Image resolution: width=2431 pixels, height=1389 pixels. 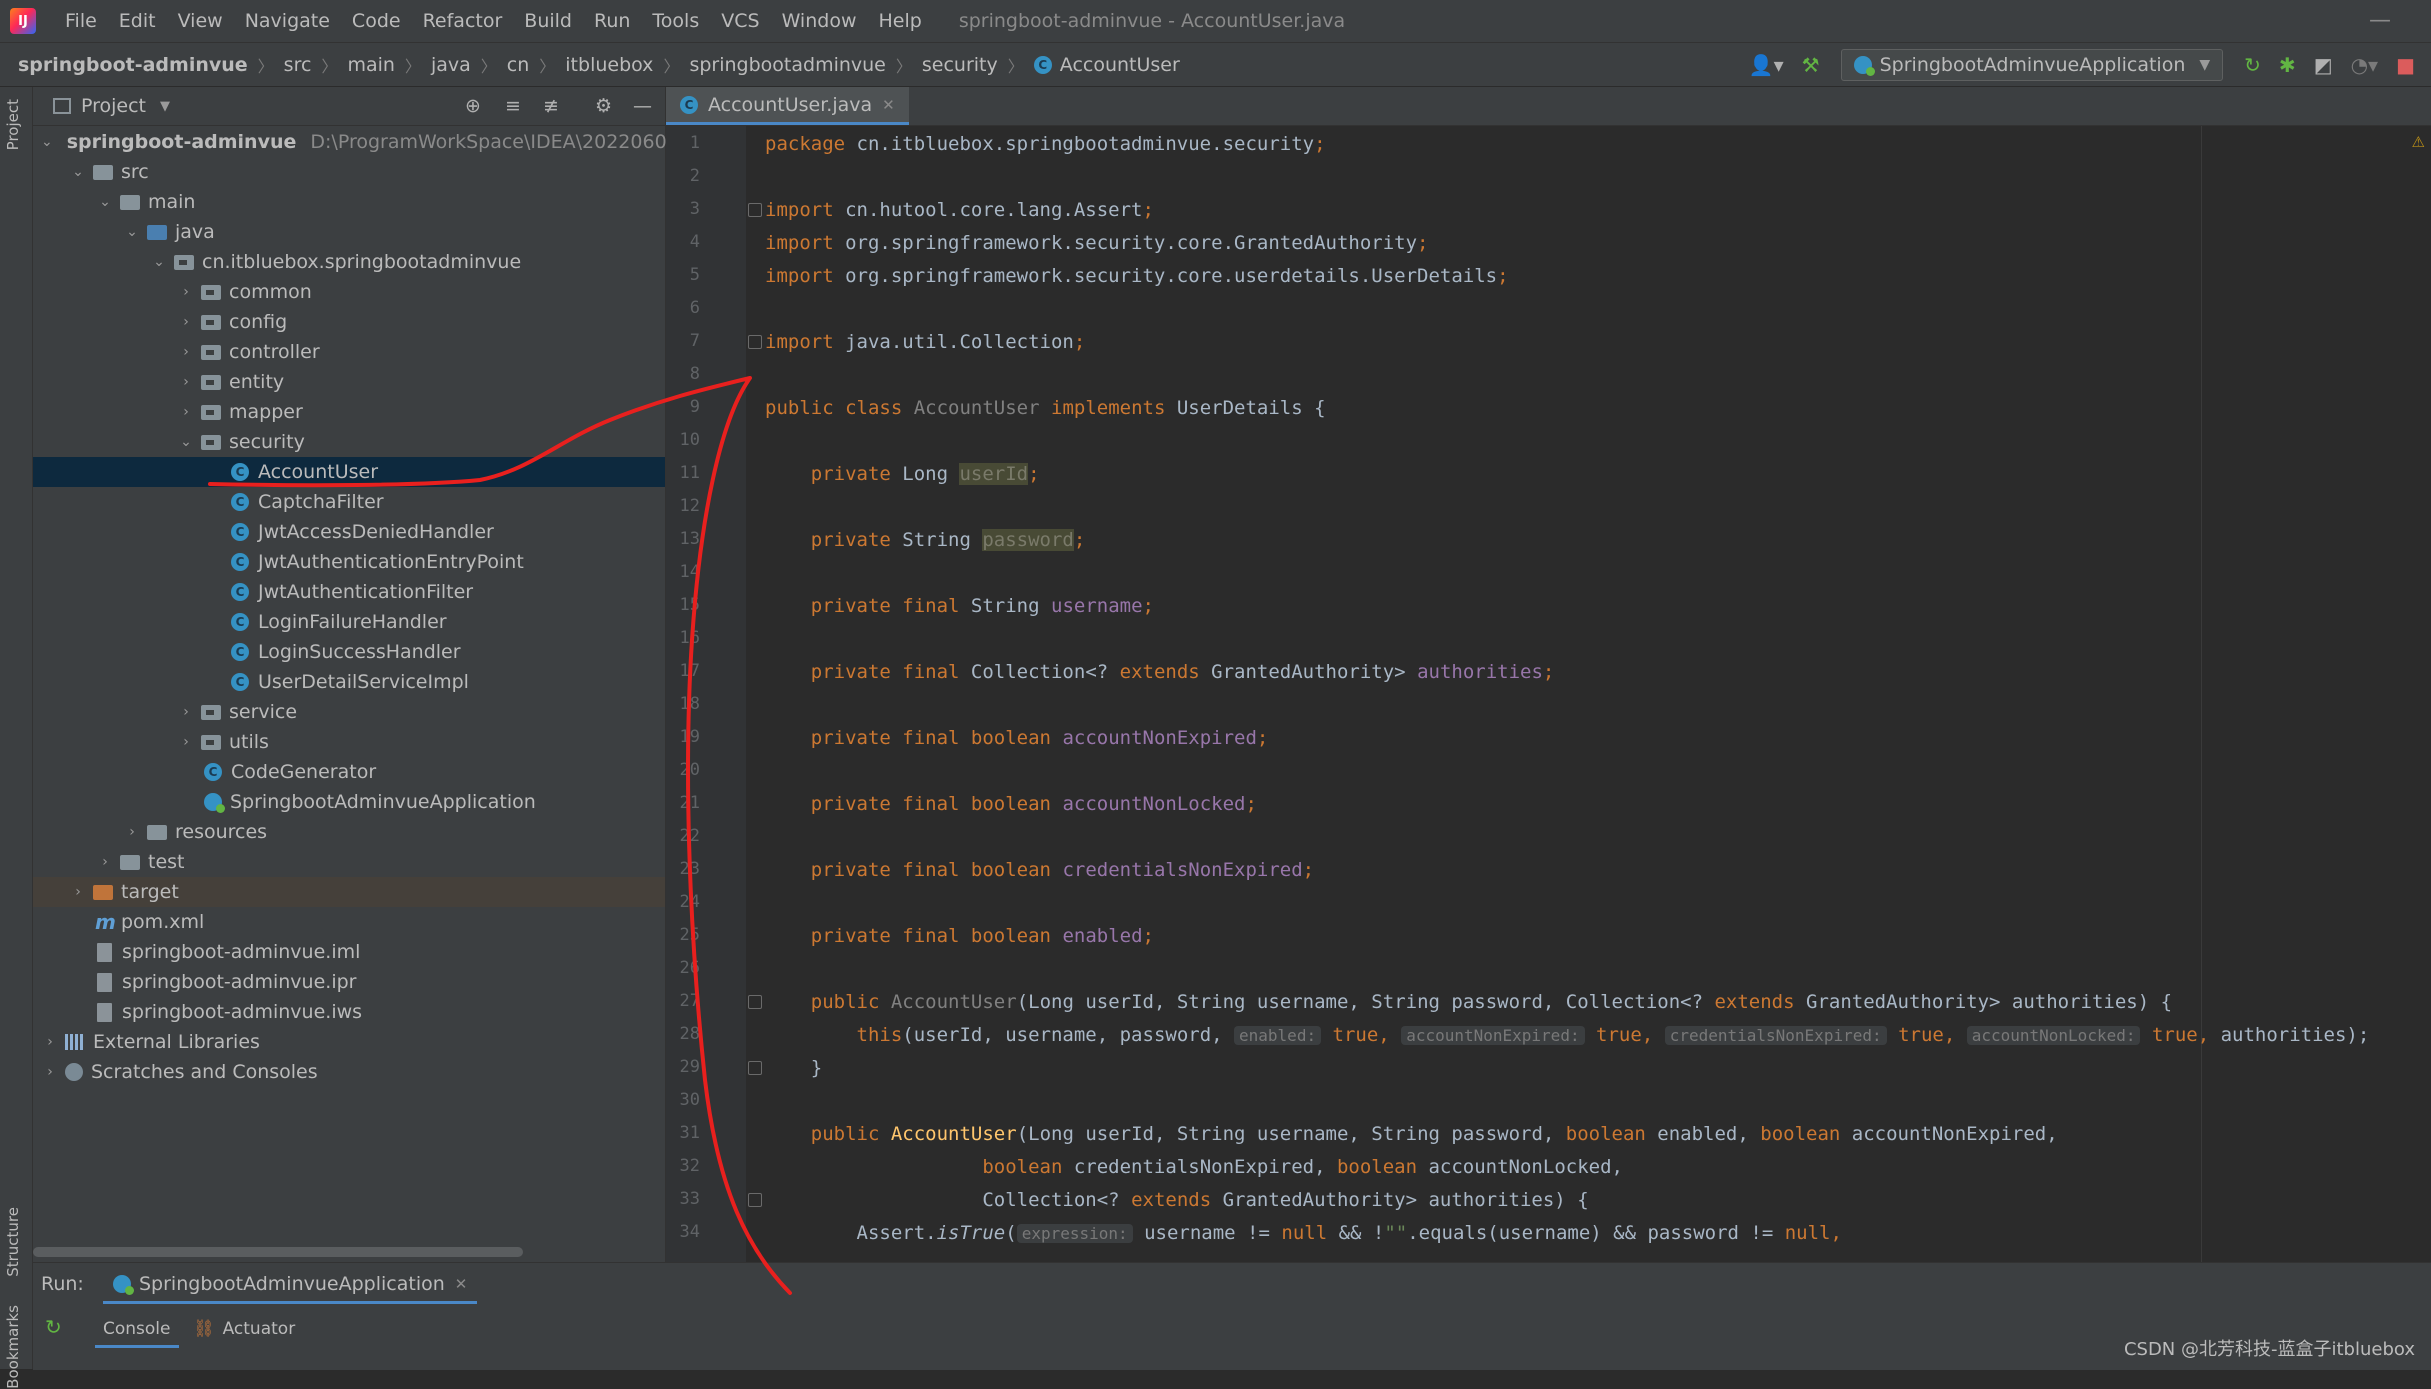 What do you see at coordinates (463, 21) in the screenshot?
I see `menu-refactor: Refactor` at bounding box center [463, 21].